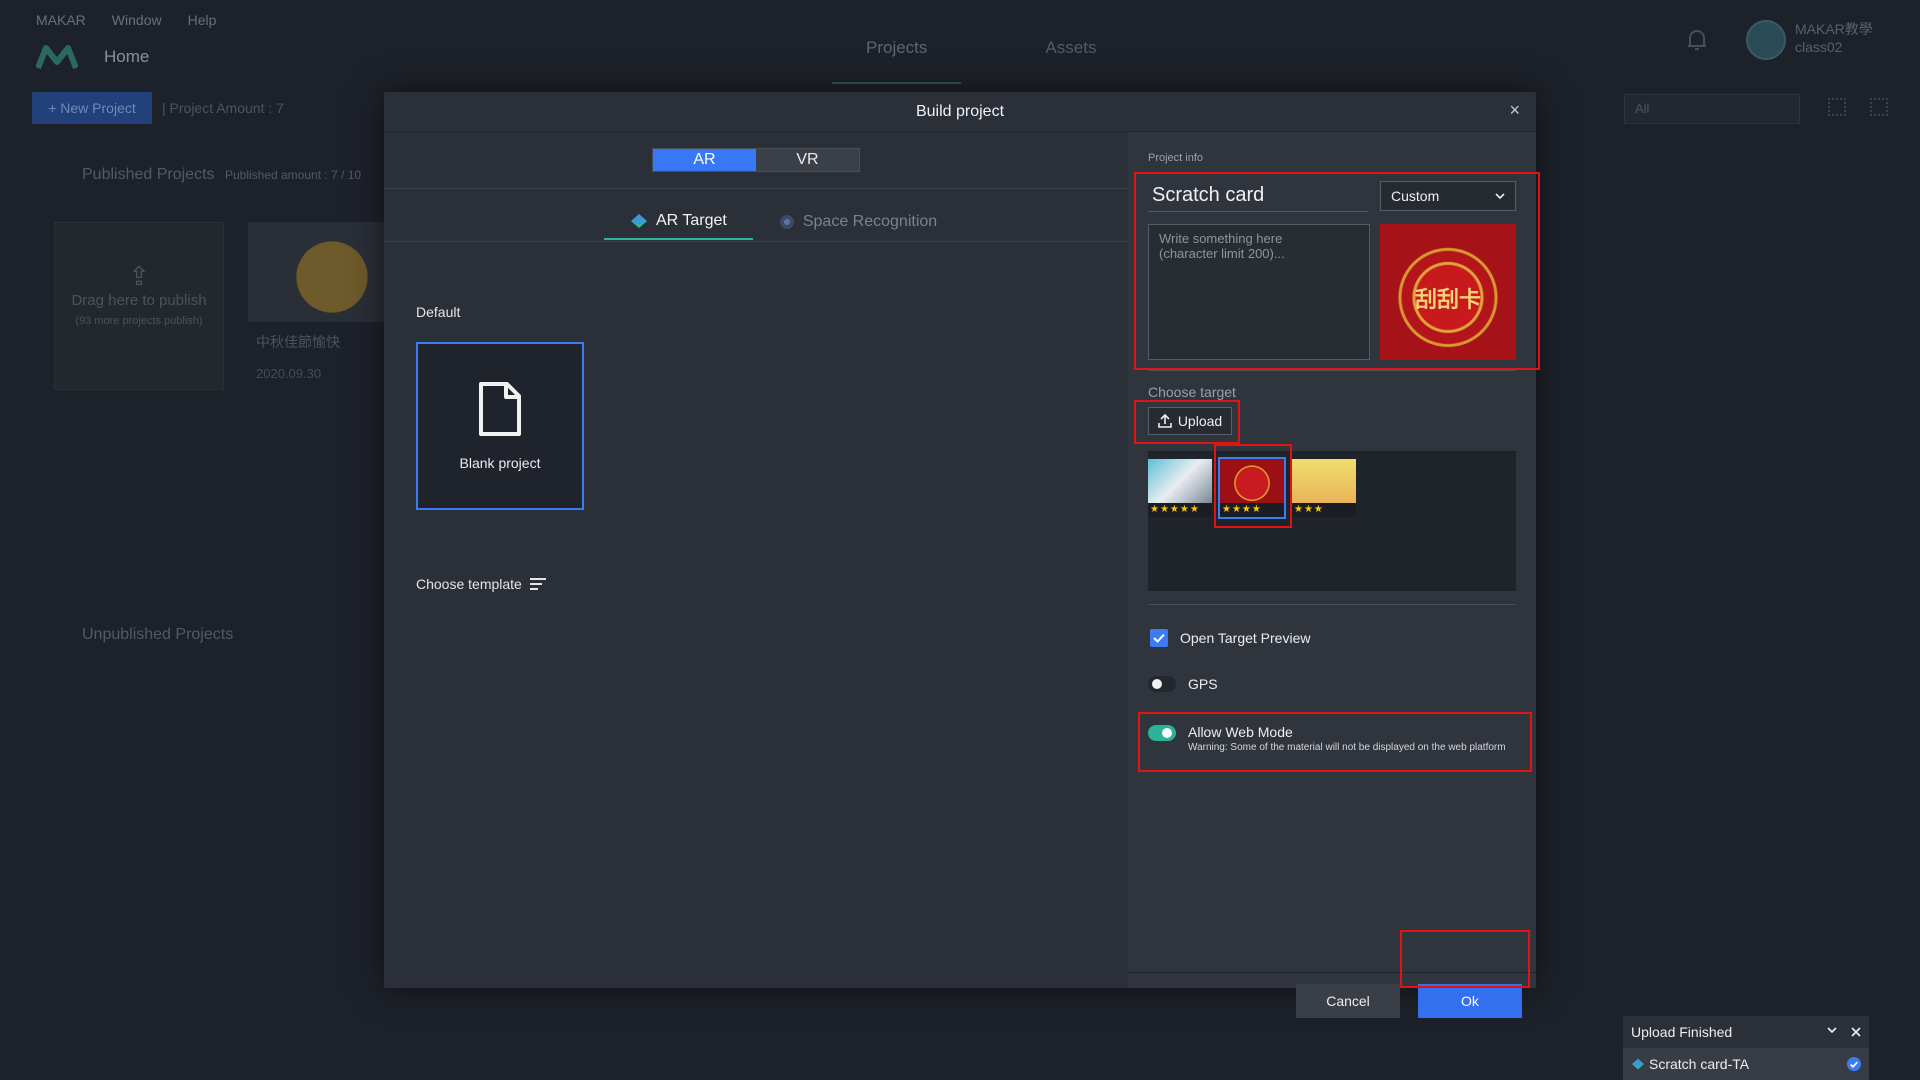 This screenshot has height=1080, width=1920. I want to click on choose-template-label: Choose template, so click(469, 584).